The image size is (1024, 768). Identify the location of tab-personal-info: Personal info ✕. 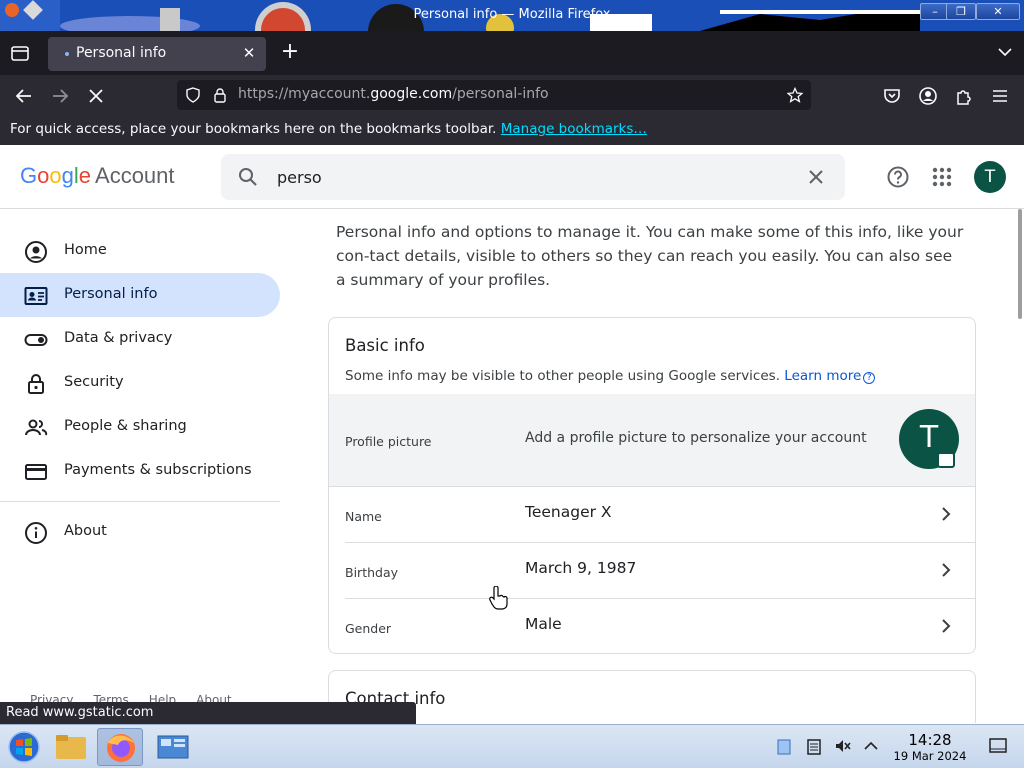
(157, 54).